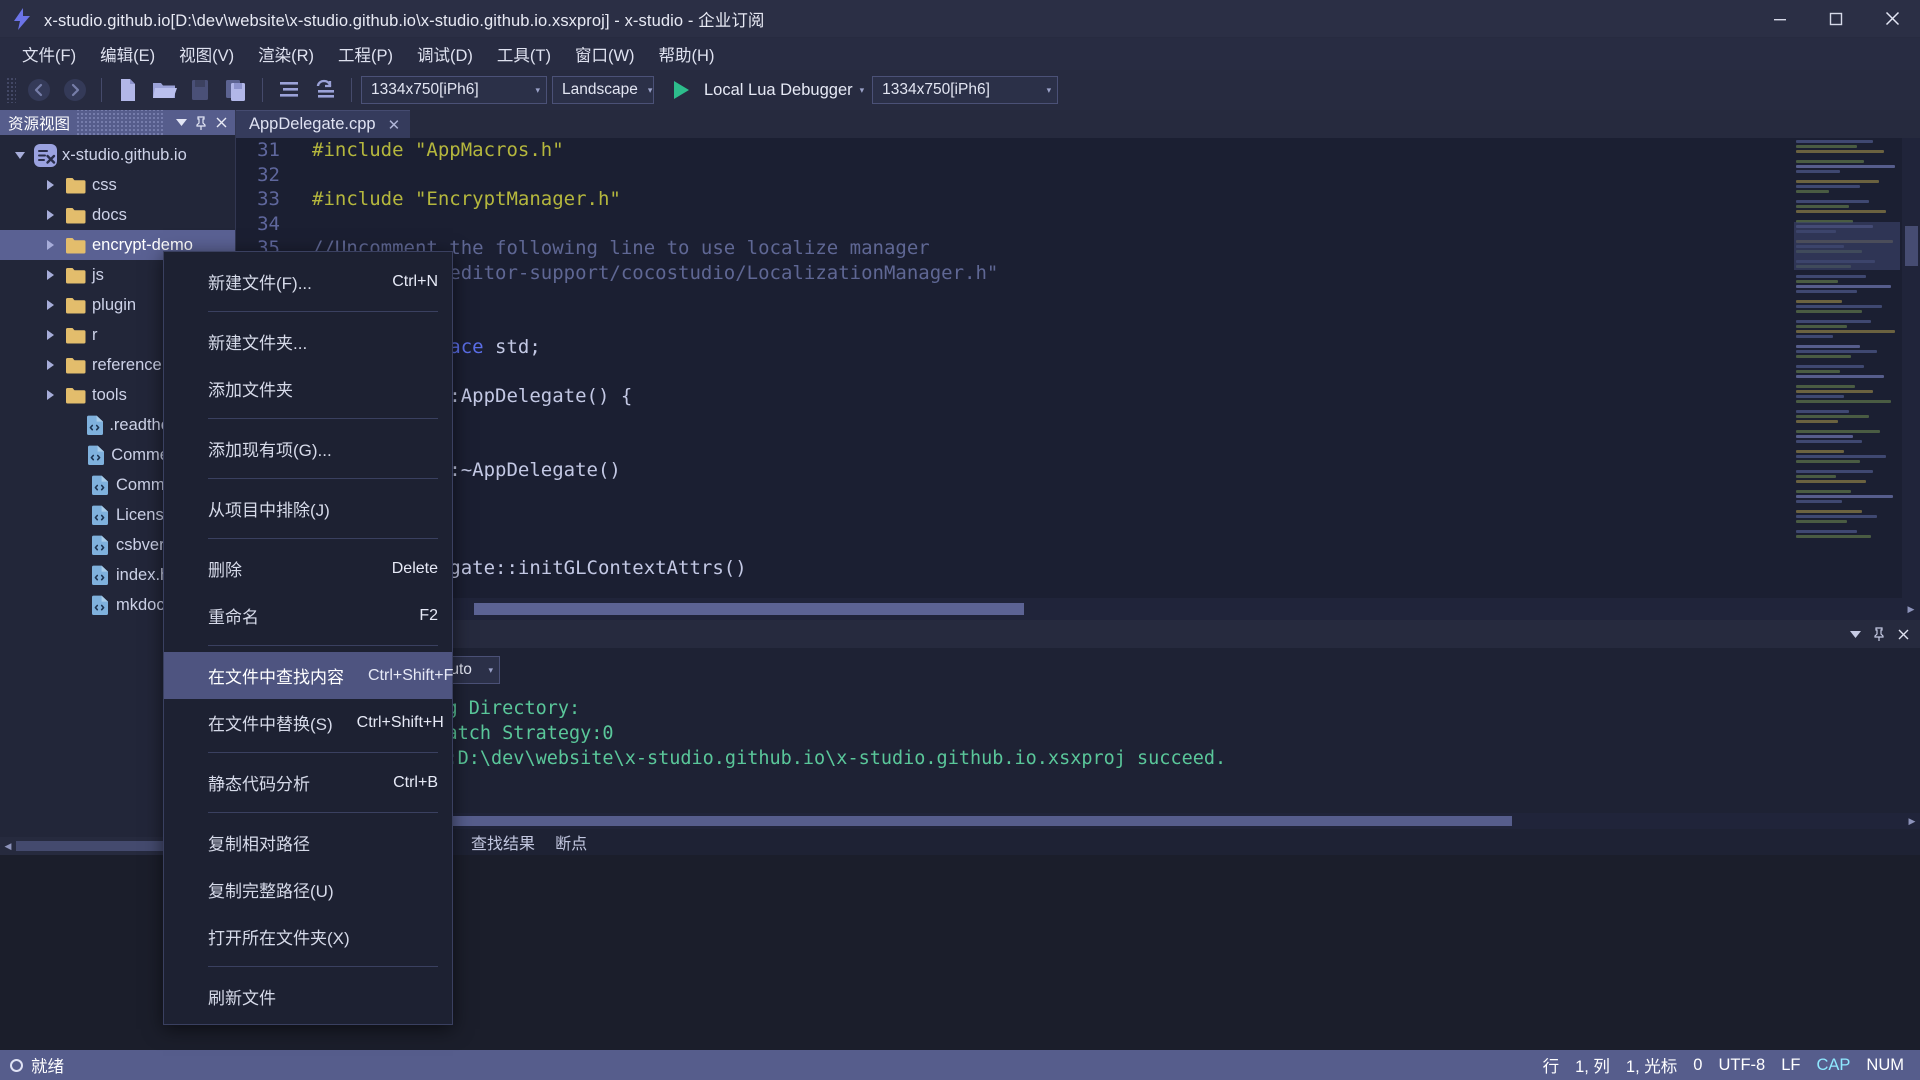  What do you see at coordinates (681, 90) in the screenshot?
I see `run-button` at bounding box center [681, 90].